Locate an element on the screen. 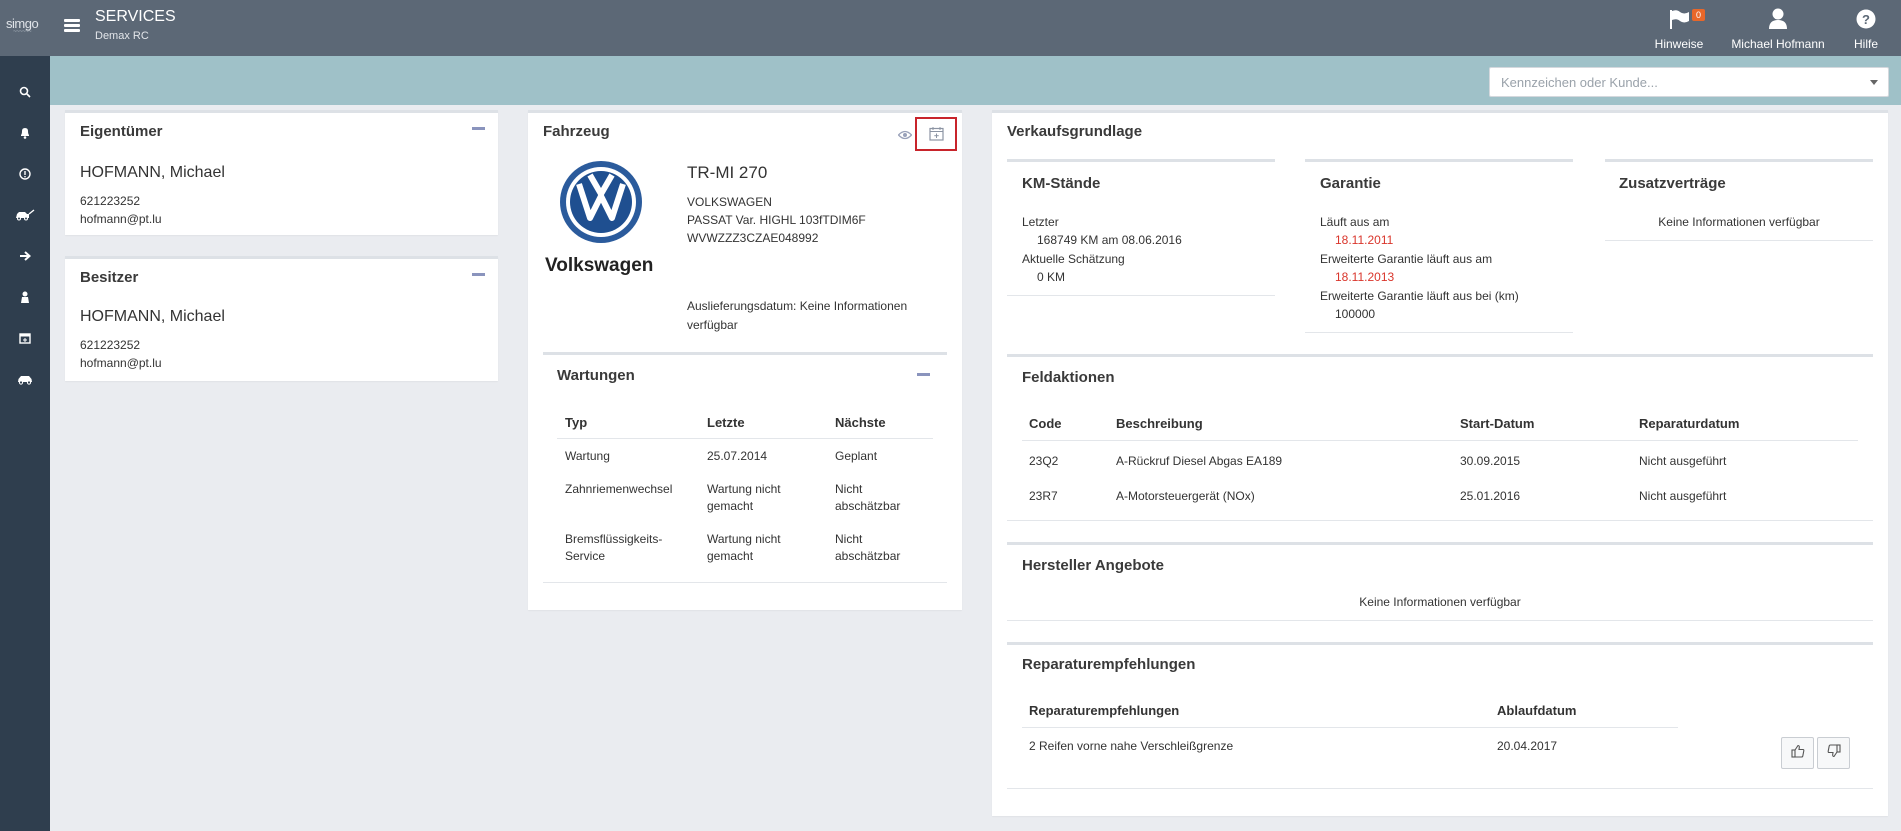 The width and height of the screenshot is (1901, 831). owner-email: hofmann@pt.lu is located at coordinates (121, 219).